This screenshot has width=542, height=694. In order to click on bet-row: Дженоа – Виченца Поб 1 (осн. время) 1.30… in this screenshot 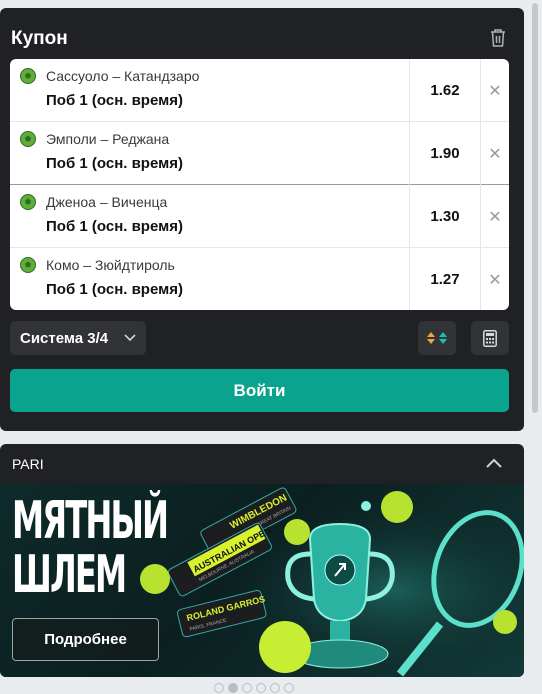, I will do `click(259, 216)`.